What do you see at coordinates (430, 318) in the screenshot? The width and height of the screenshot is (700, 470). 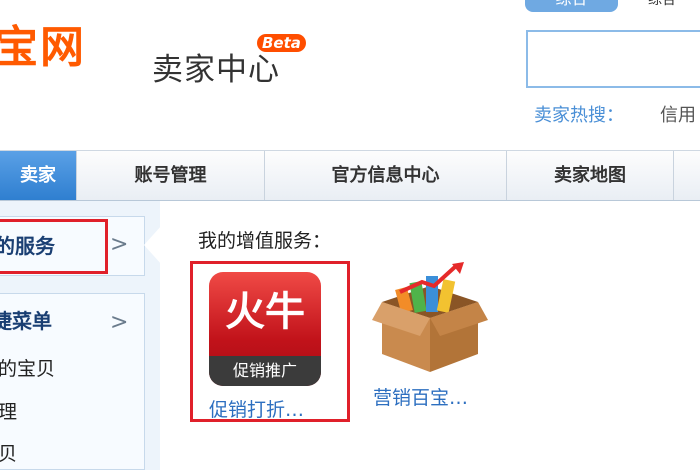 I see `marketing-box-icon` at bounding box center [430, 318].